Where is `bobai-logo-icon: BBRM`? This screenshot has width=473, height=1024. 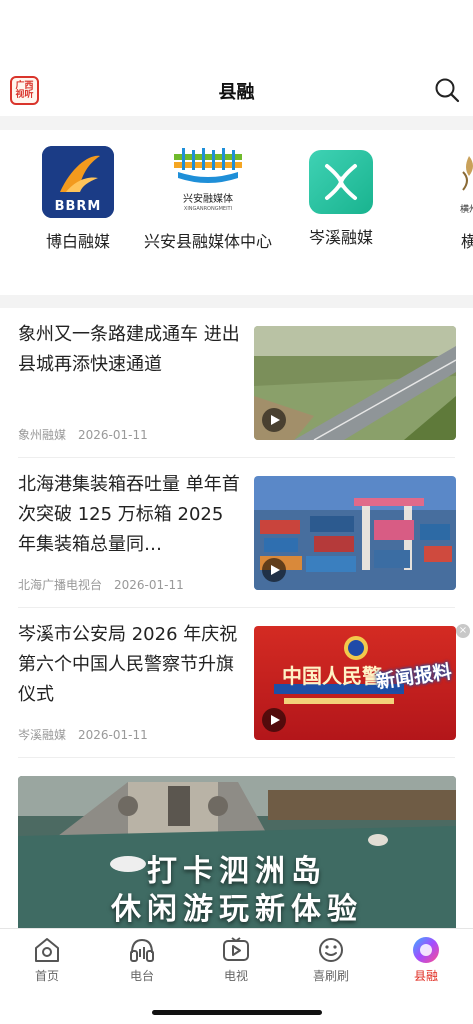
bobai-logo-icon: BBRM is located at coordinates (78, 182).